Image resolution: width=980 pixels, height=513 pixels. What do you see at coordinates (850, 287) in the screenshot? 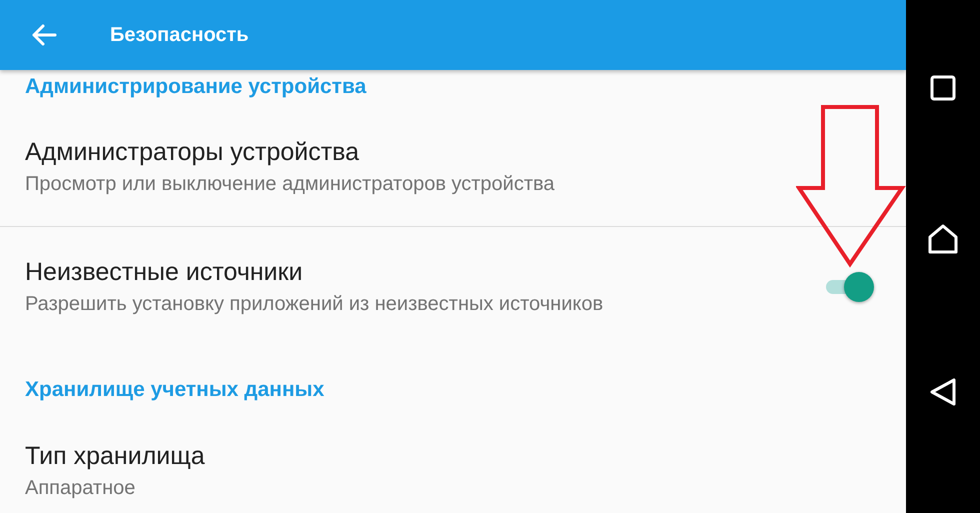
I see `toggle-switch` at bounding box center [850, 287].